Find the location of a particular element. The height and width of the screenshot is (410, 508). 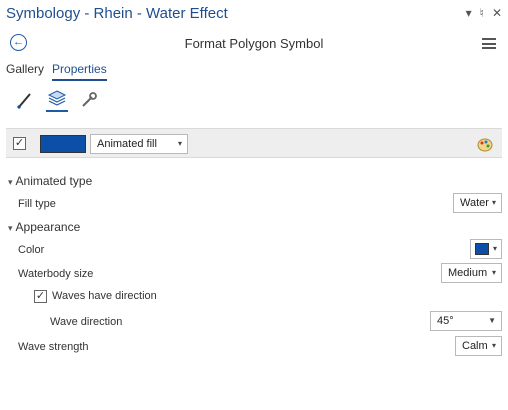

pane-title: Format Polygon Symbol is located at coordinates (254, 43).